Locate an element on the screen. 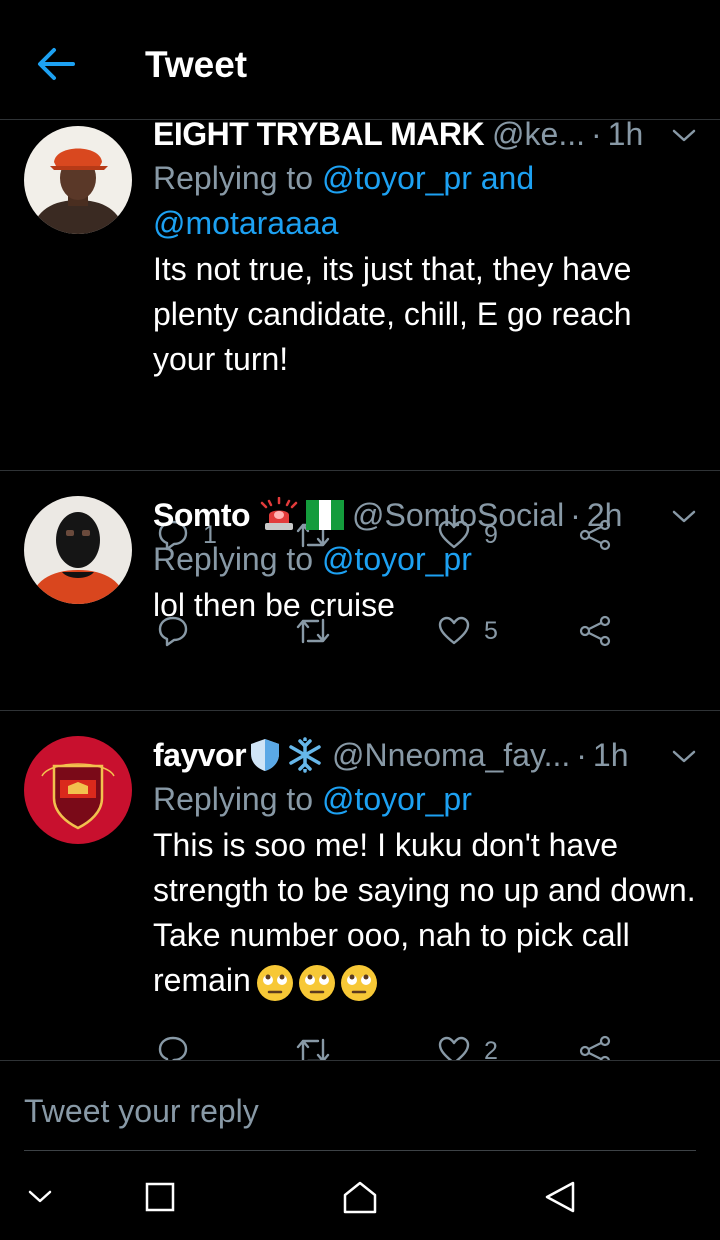 This screenshot has width=720, height=1240. page-title: Tweet is located at coordinates (196, 64).